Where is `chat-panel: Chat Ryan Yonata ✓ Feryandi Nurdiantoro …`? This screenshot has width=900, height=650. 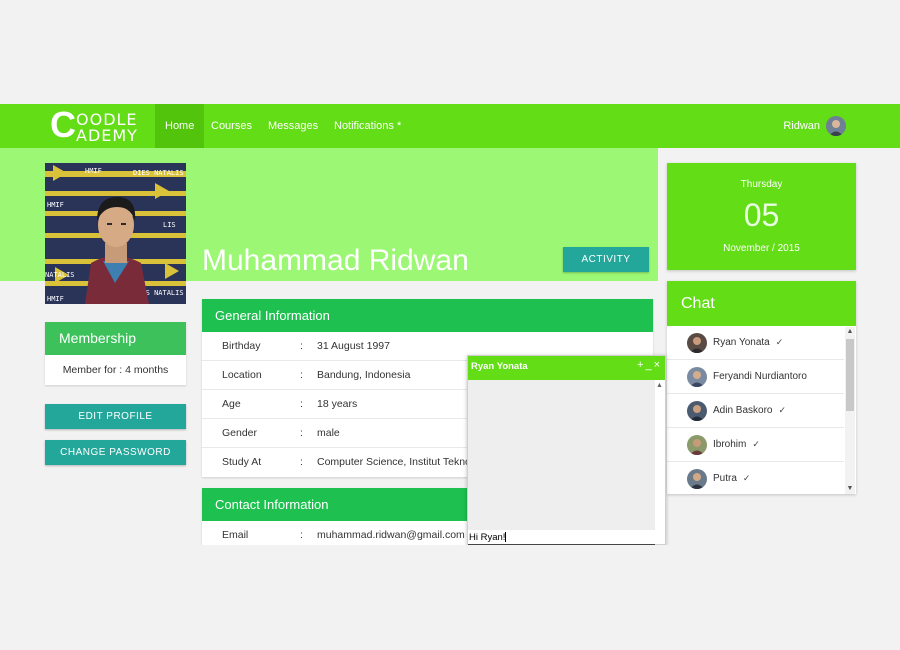
chat-panel: Chat Ryan Yonata ✓ Feryandi Nurdiantoro … is located at coordinates (761, 387).